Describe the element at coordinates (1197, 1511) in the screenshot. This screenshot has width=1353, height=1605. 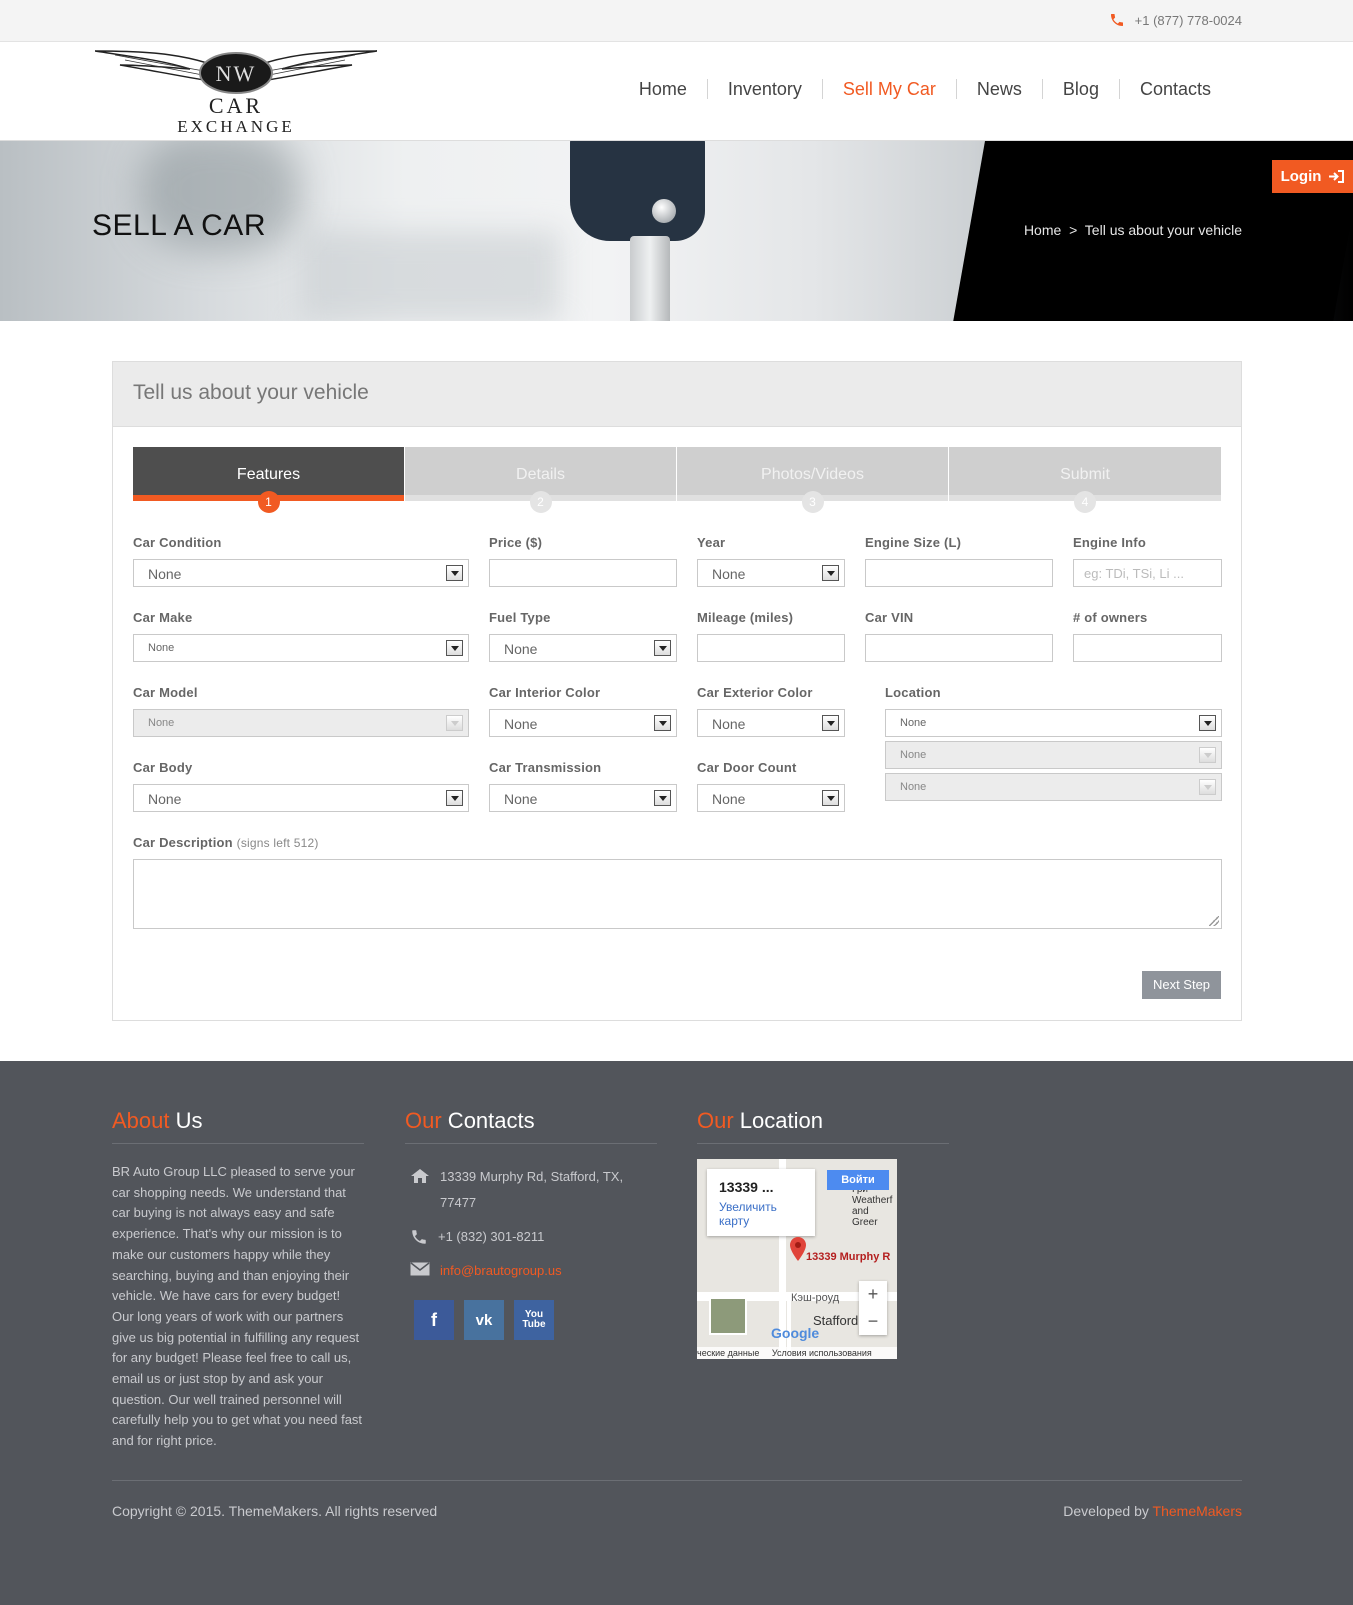
I see `developer-link: ThemeMakers` at that location.